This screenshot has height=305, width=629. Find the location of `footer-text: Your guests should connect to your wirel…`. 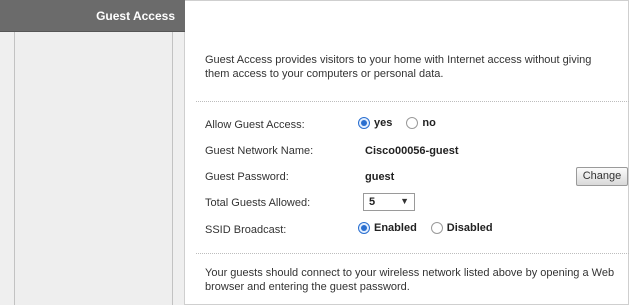

footer-text: Your guests should connect to your wirel… is located at coordinates (410, 280).